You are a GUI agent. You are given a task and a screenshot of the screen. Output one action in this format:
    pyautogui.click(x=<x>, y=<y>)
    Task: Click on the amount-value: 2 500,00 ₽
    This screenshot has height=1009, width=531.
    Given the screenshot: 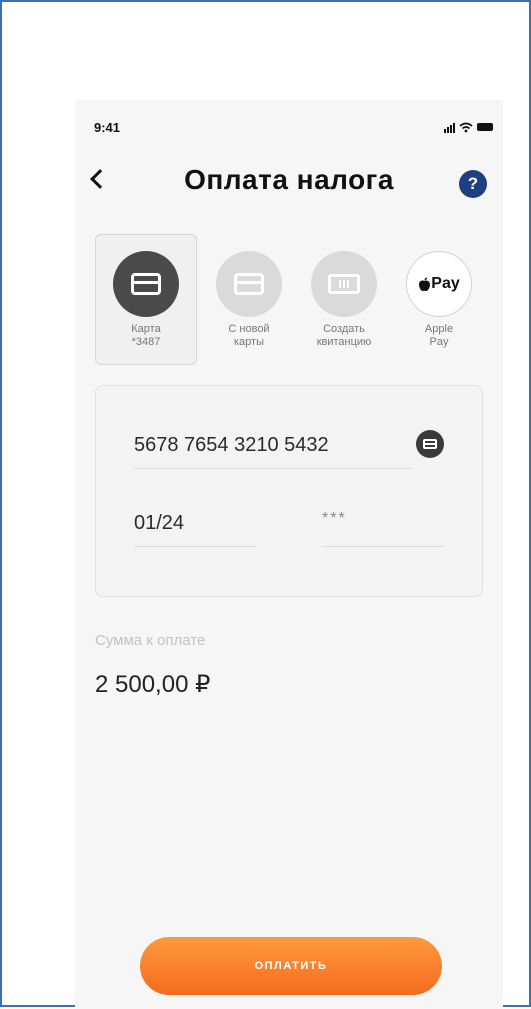 What is the action you would take?
    pyautogui.click(x=153, y=684)
    